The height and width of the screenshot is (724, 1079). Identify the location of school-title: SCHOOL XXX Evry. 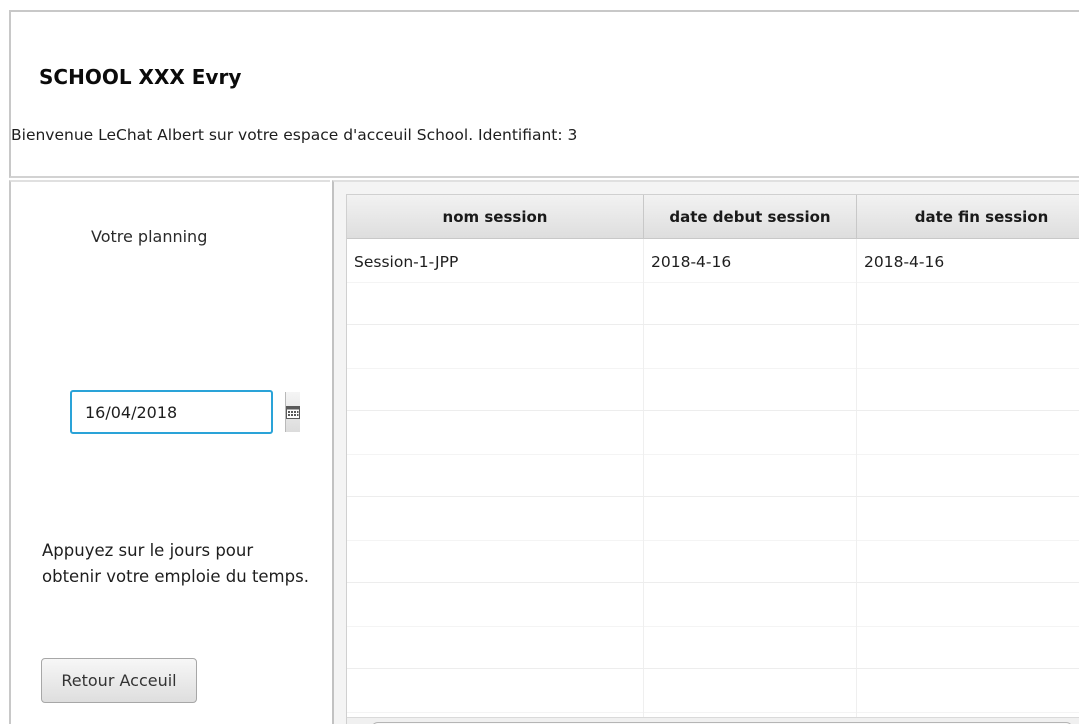
(140, 77).